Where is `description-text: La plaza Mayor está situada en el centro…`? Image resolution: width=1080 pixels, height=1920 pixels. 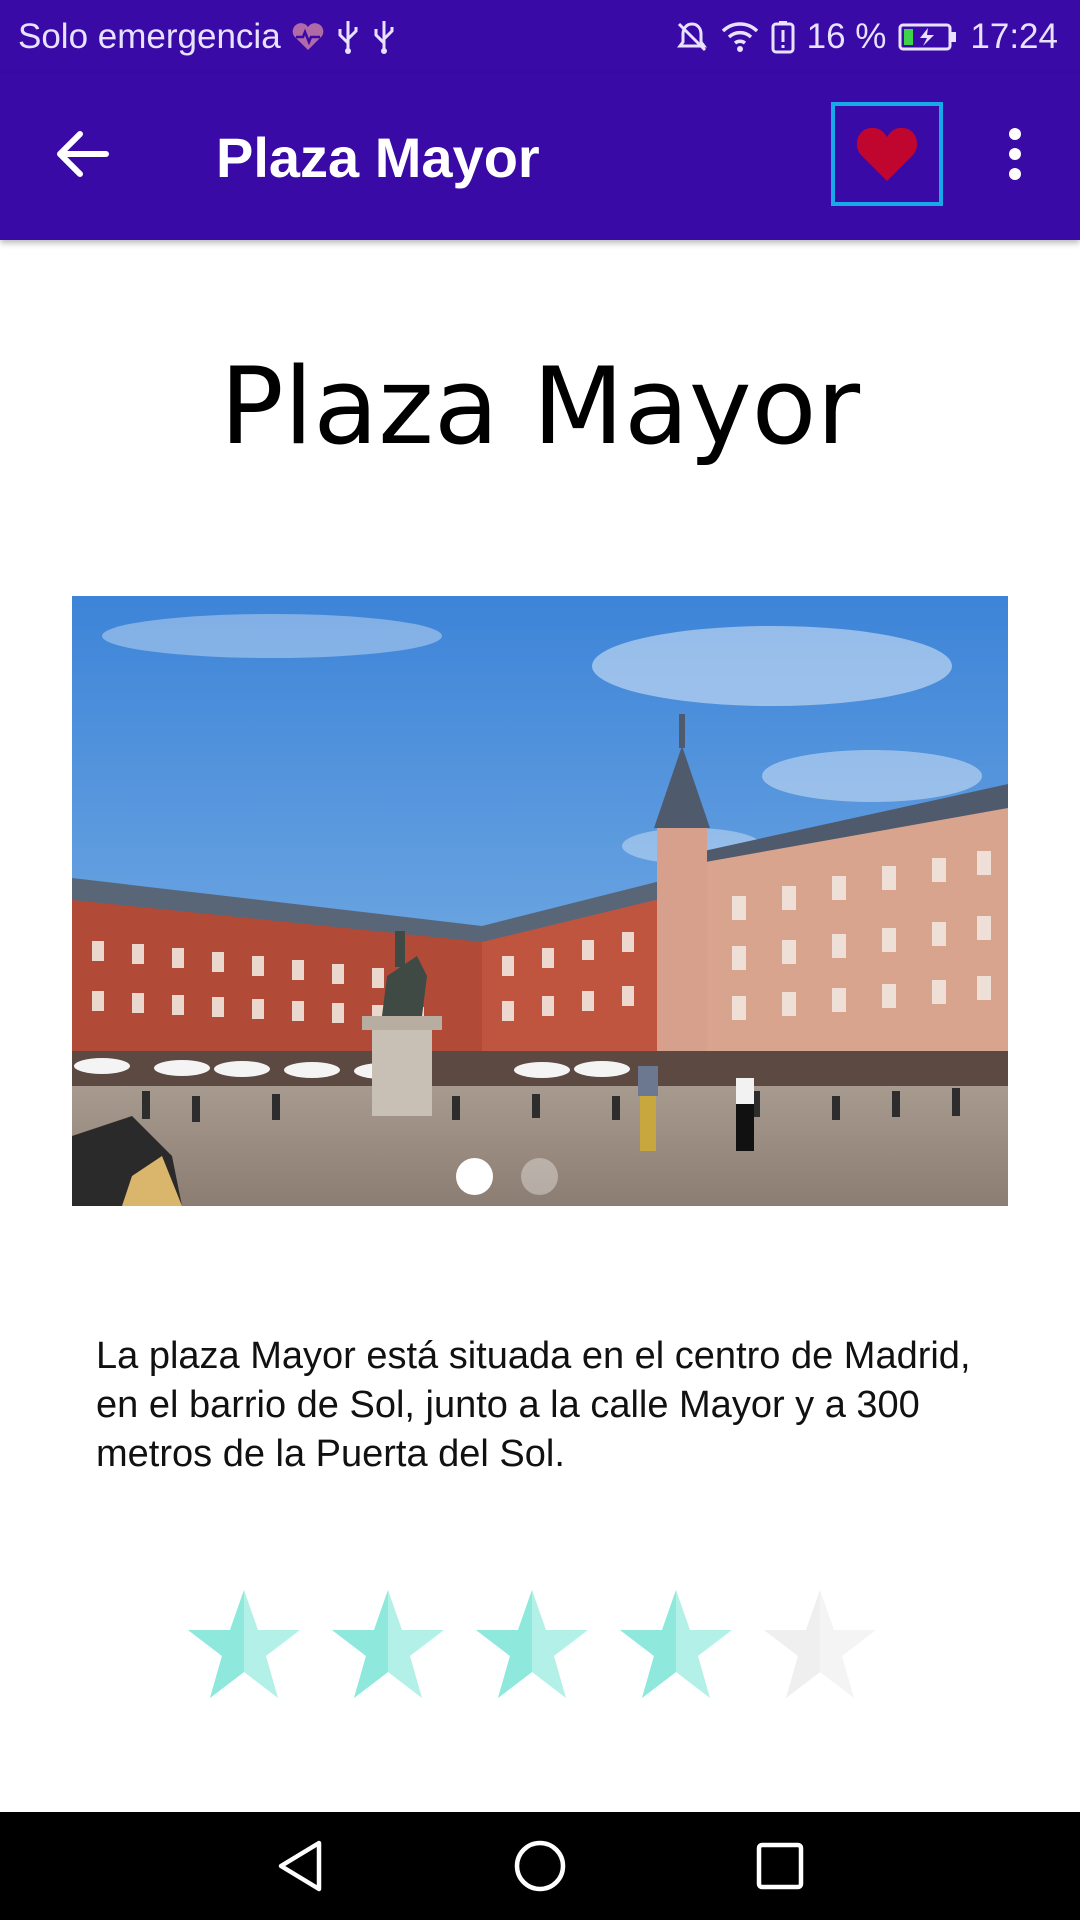 description-text: La plaza Mayor está situada en el centro… is located at coordinates (533, 1405).